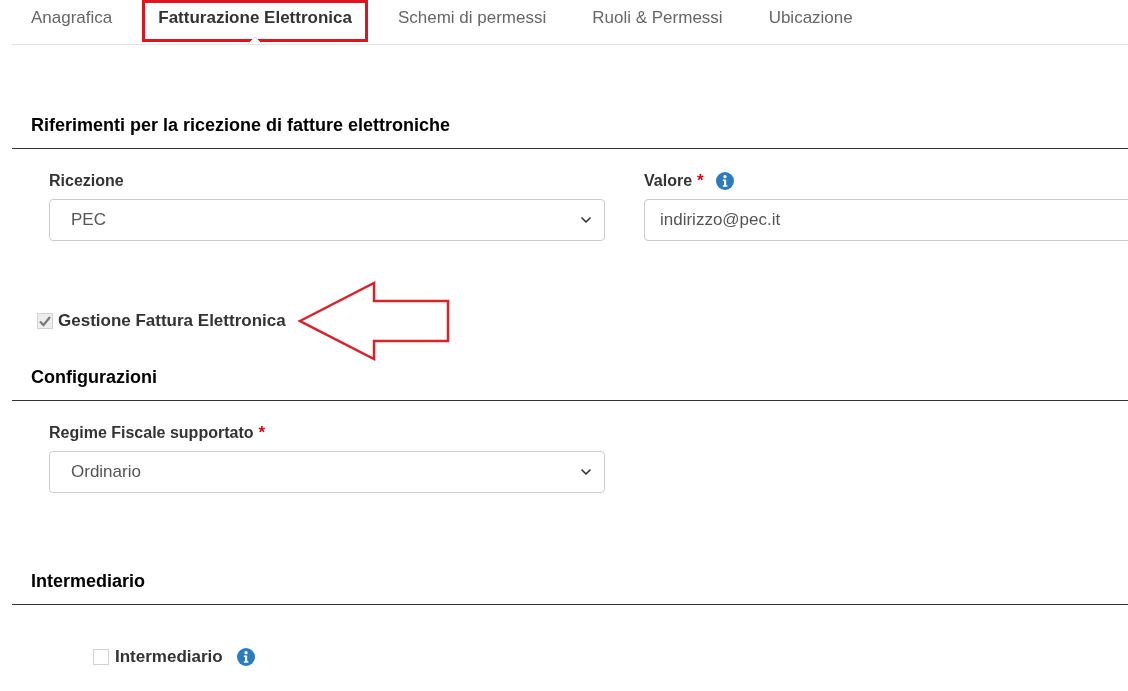 The width and height of the screenshot is (1128, 691). What do you see at coordinates (327, 472) in the screenshot?
I see `select-field: Ordinario` at bounding box center [327, 472].